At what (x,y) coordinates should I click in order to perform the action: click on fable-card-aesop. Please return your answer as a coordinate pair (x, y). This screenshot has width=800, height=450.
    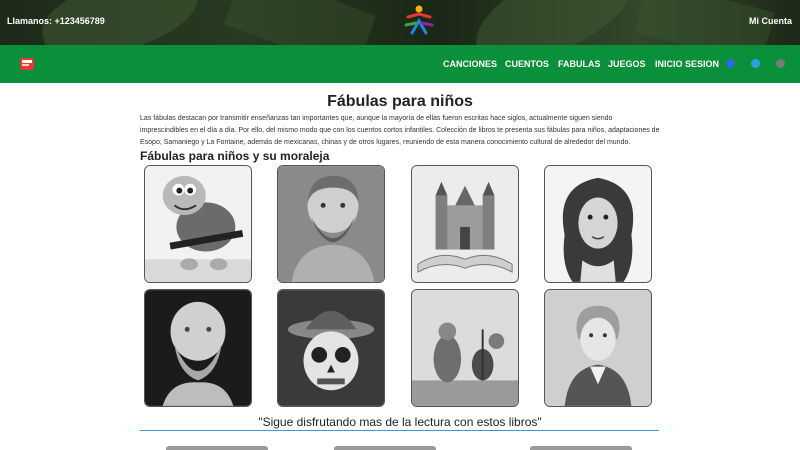
    Looking at the image, I should click on (331, 224).